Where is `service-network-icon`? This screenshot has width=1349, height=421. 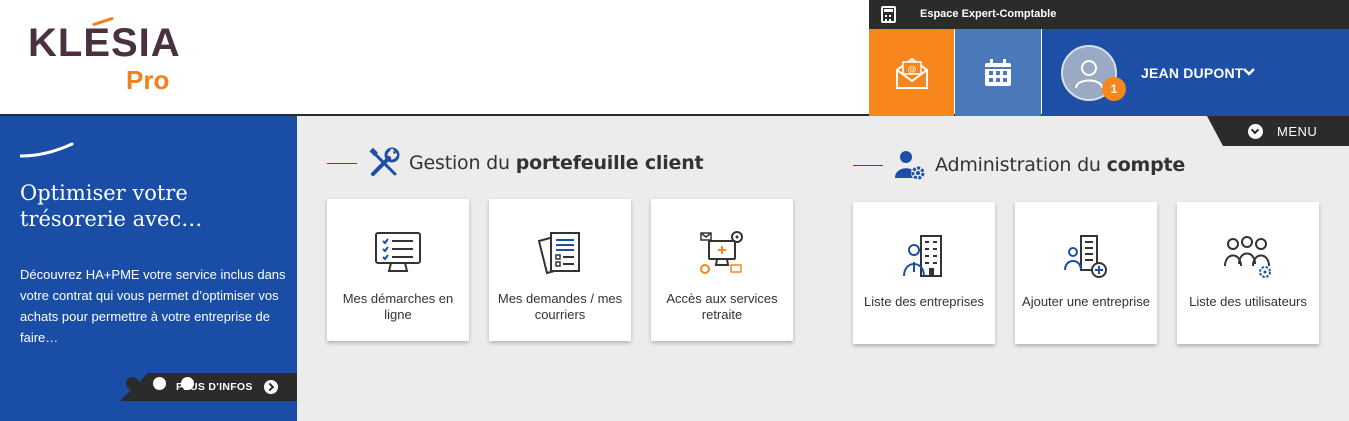
service-network-icon is located at coordinates (721, 252).